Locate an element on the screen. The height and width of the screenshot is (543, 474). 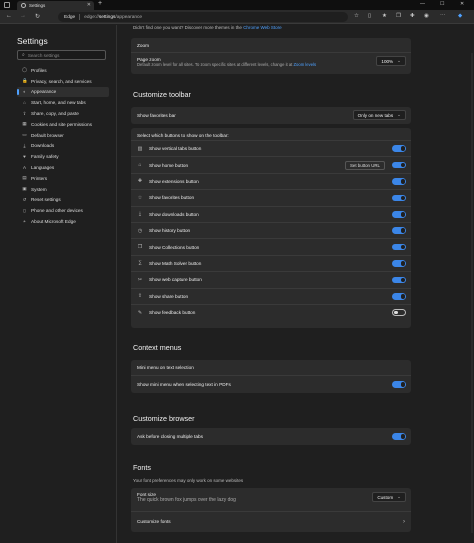
sidebar-item-cookies-and-site-permissions: ▦ Cookies and site permissions is located at coordinates (63, 124).